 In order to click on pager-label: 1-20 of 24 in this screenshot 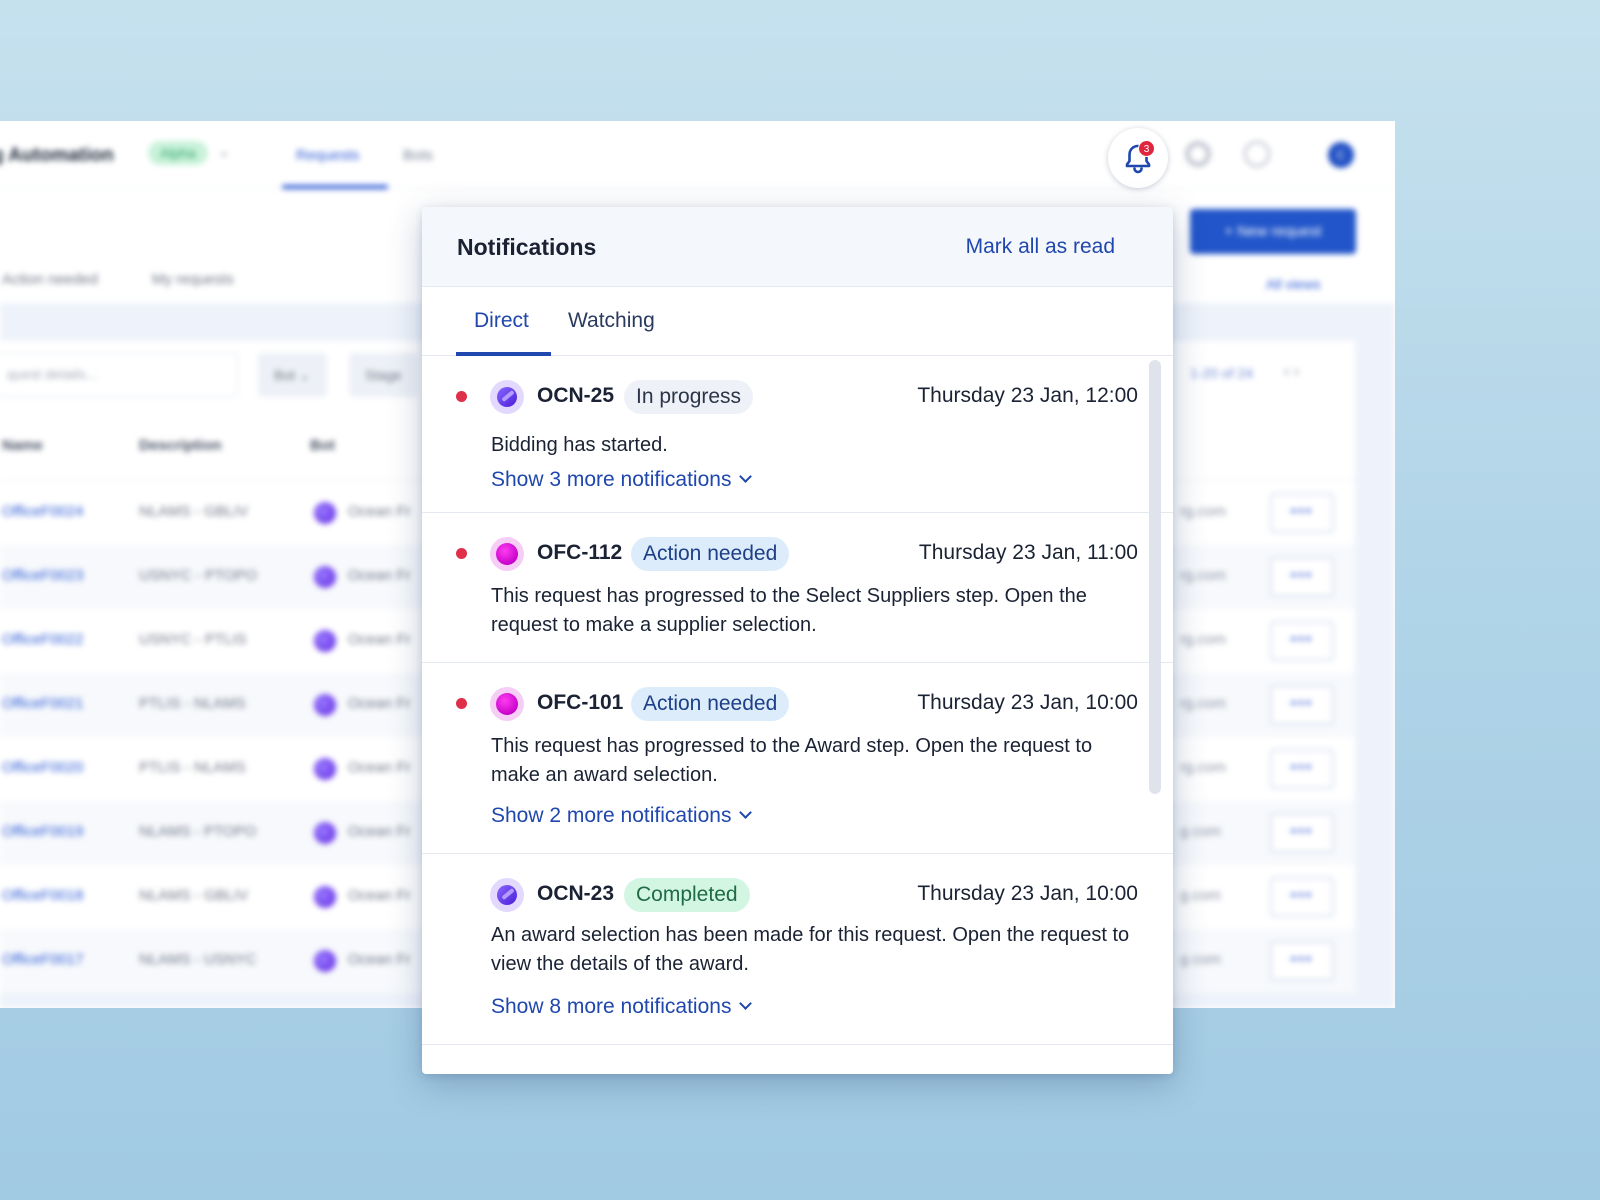, I will do `click(1222, 373)`.